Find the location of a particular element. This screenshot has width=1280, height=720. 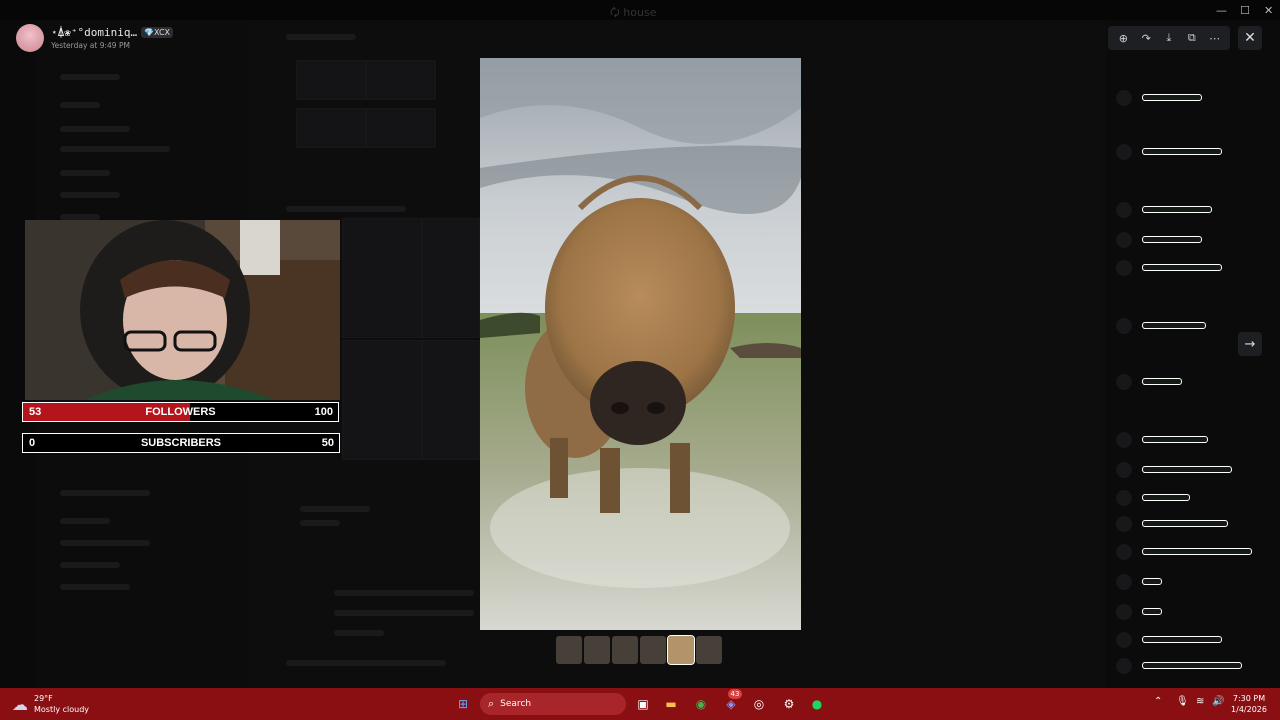

more-icon: ⋯ is located at coordinates (1215, 38).